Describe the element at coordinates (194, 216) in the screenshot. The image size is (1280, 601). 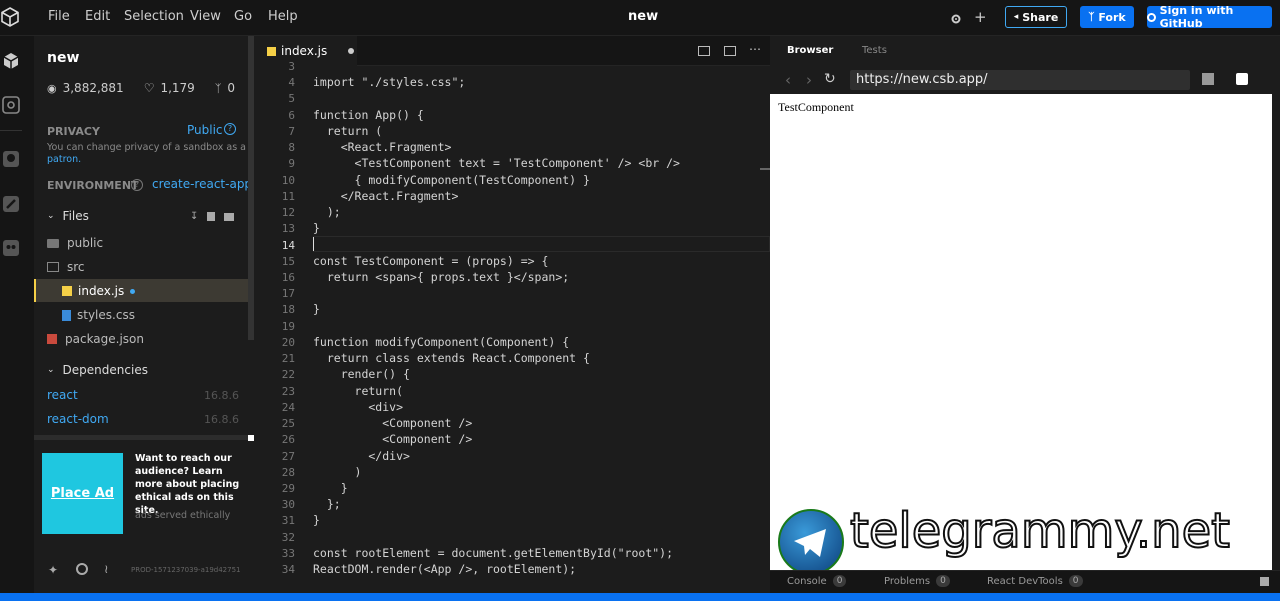
I see `download-icon: ↧` at that location.